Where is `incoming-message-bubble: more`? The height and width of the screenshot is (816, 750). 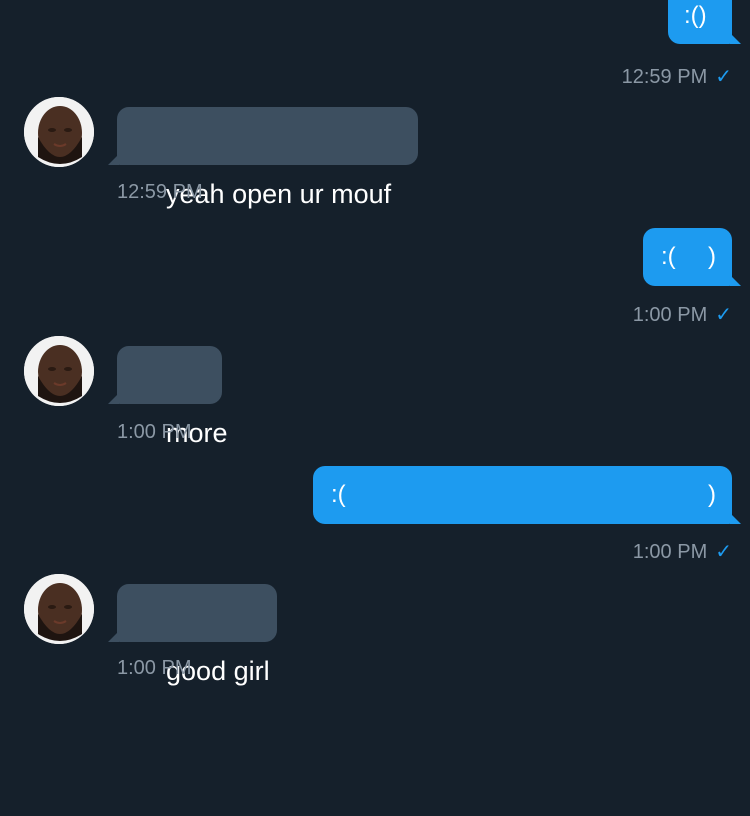 incoming-message-bubble: more is located at coordinates (168, 397).